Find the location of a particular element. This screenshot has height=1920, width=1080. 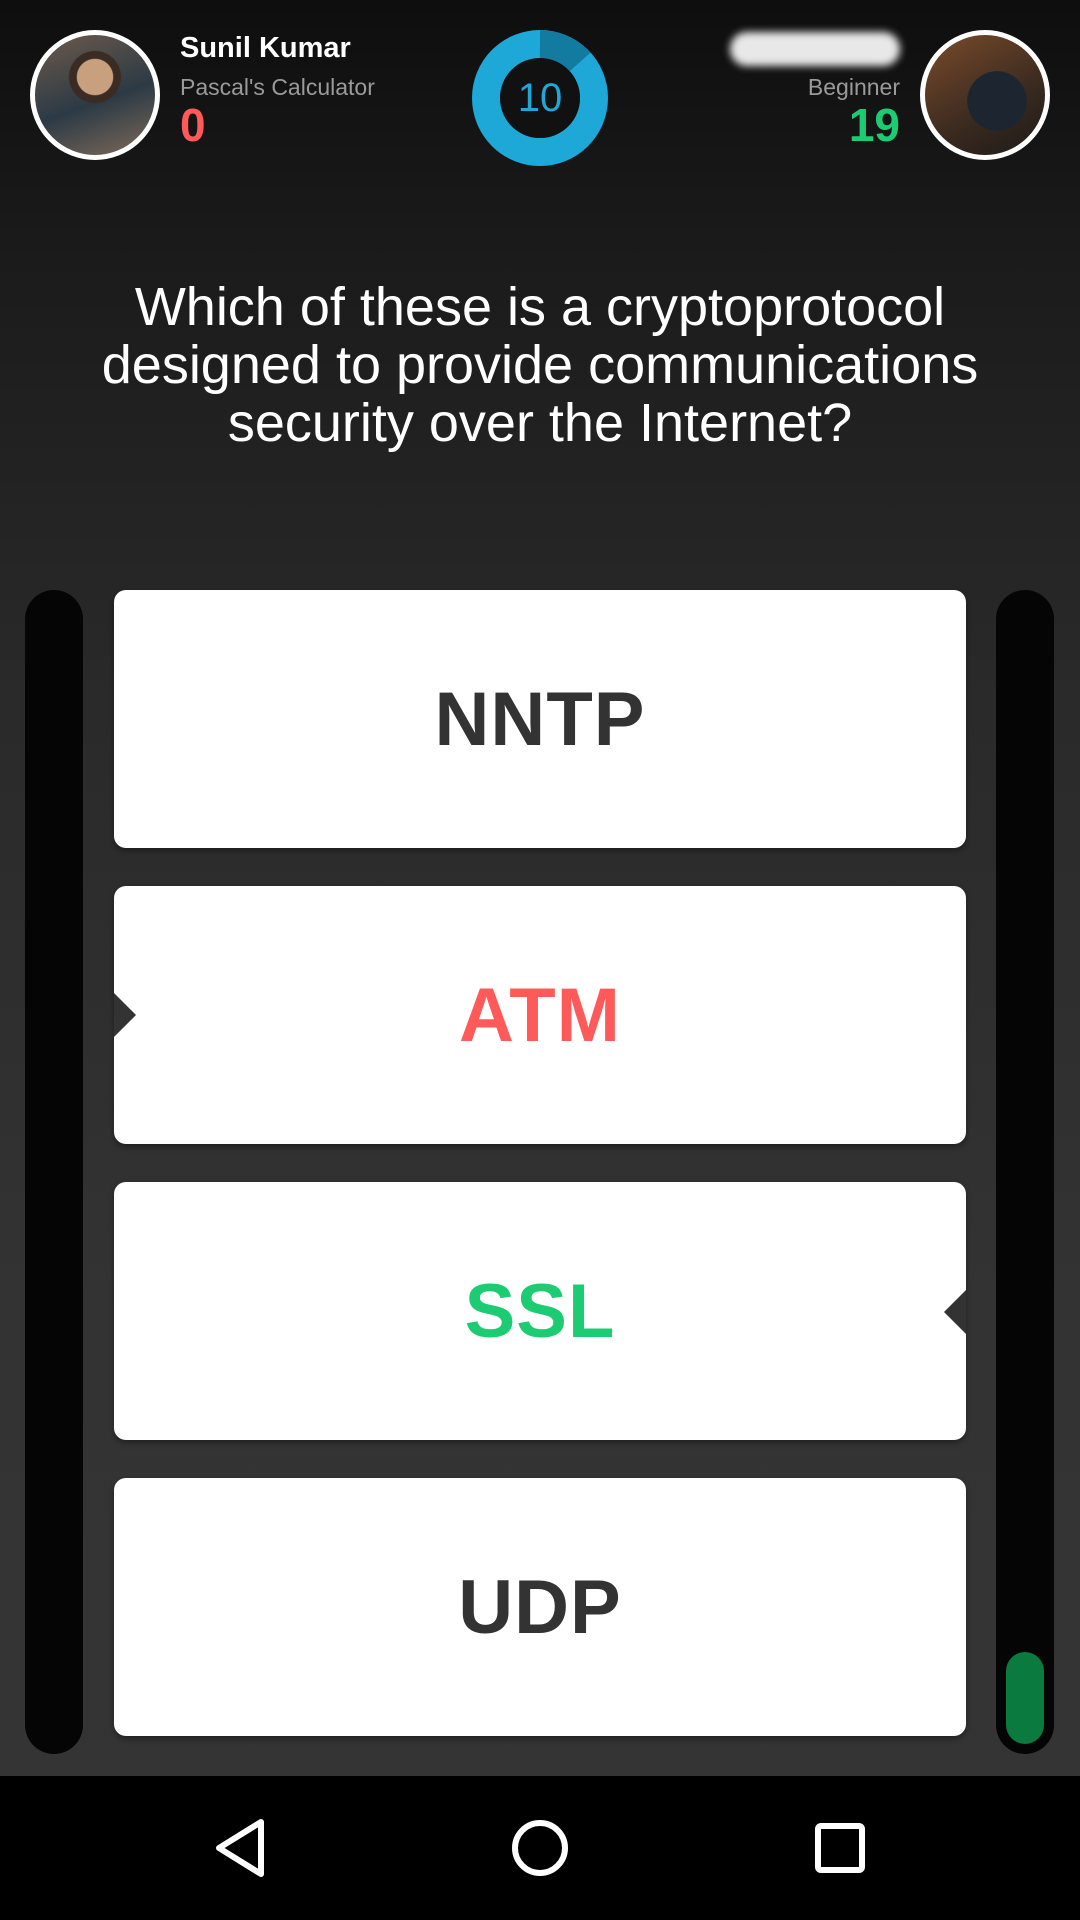

player2-avatar is located at coordinates (985, 95).